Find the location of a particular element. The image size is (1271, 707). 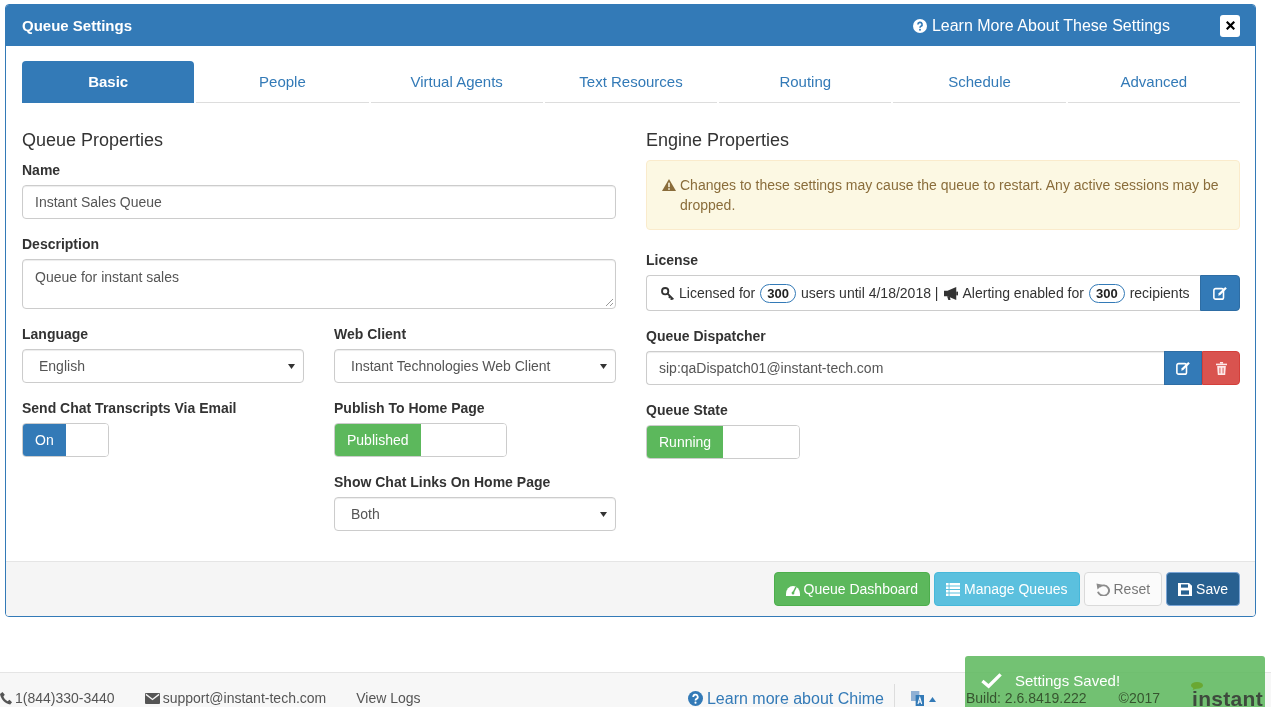

chat-links-select: Both is located at coordinates (475, 514).